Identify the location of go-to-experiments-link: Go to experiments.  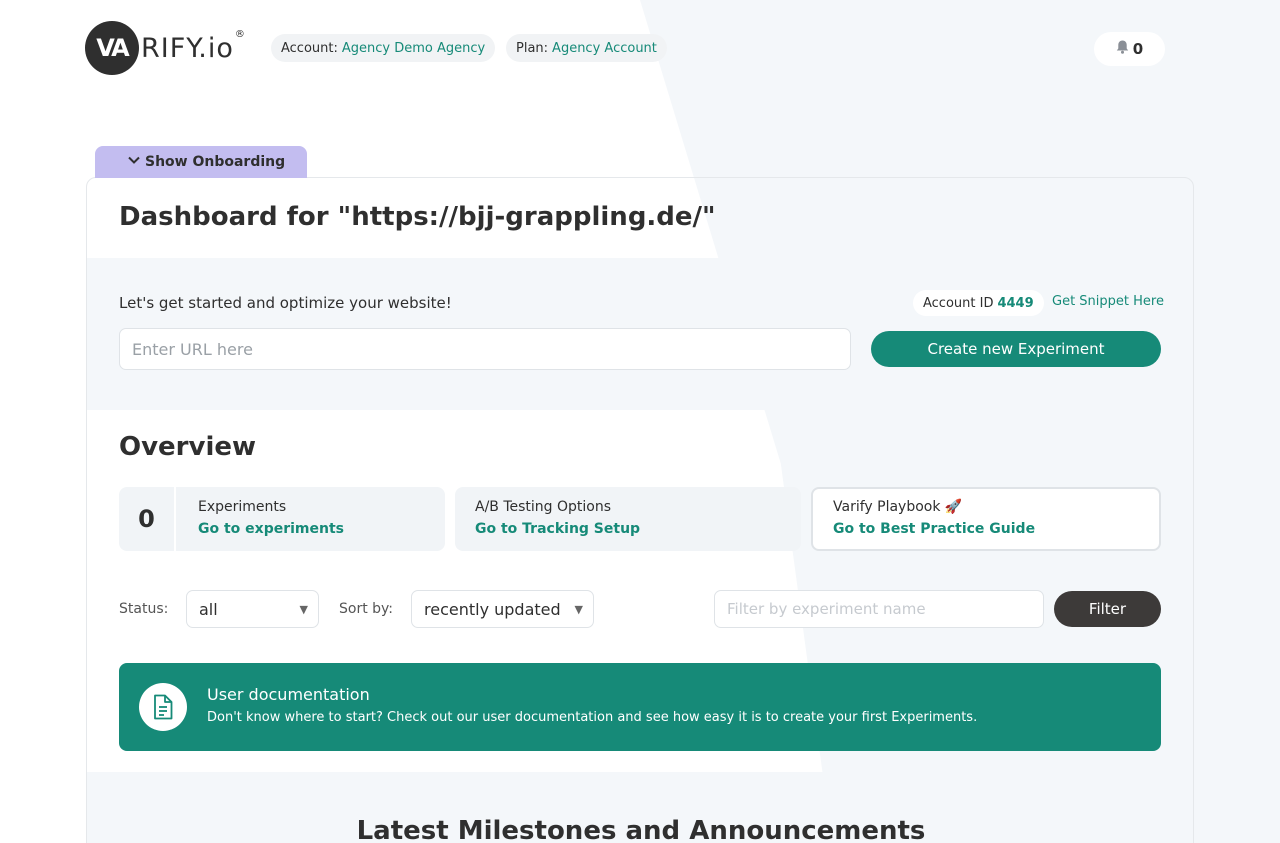
(271, 529).